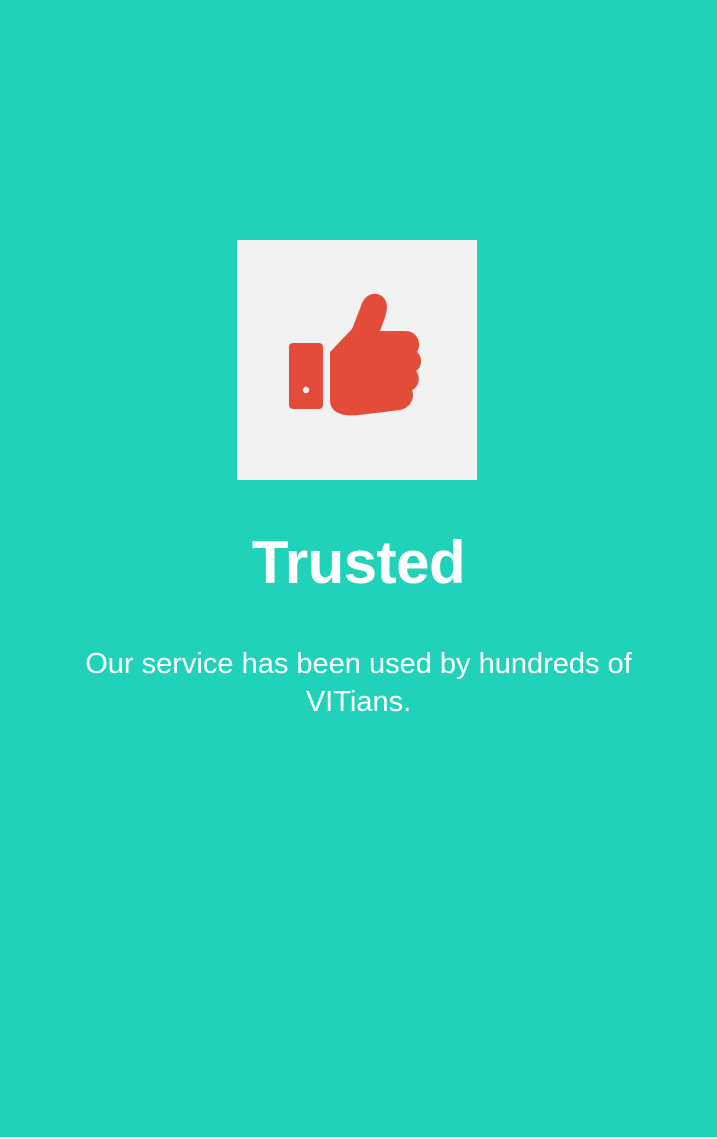 The height and width of the screenshot is (1139, 717). I want to click on icon-card, so click(357, 360).